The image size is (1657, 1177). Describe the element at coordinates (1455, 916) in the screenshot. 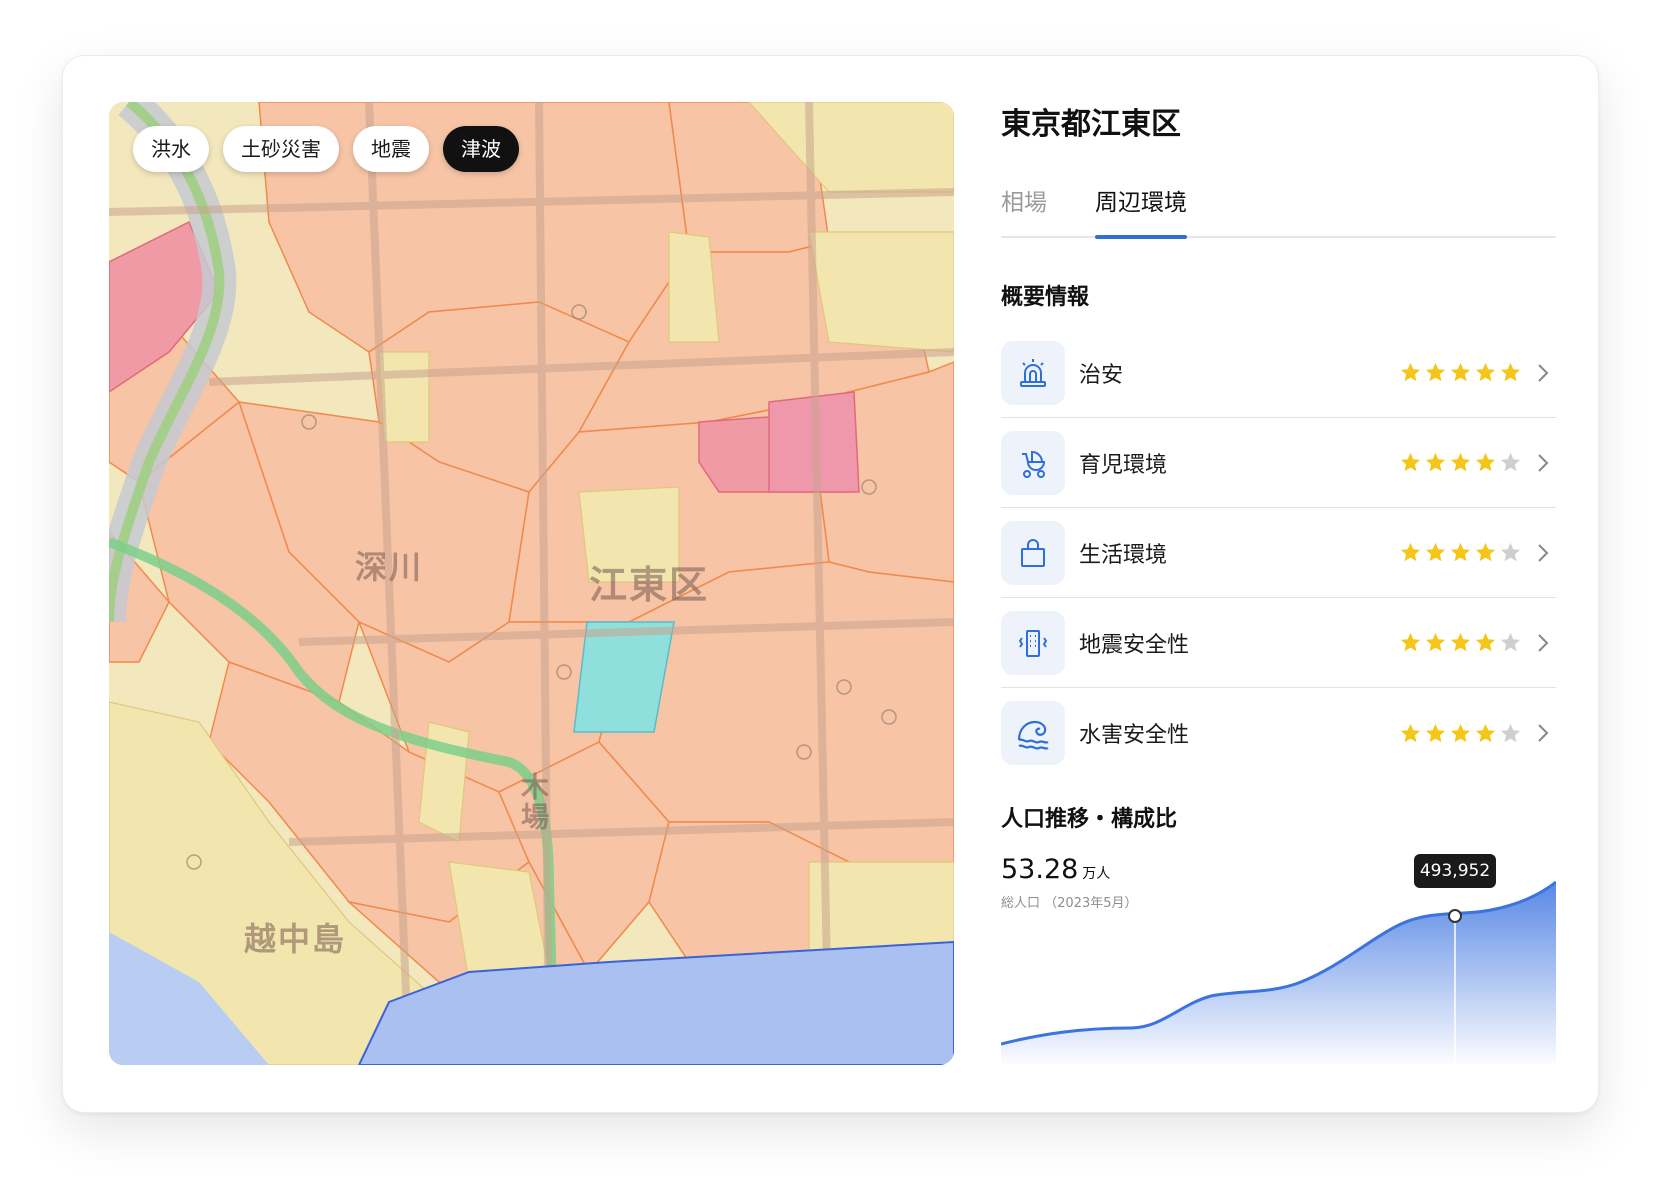

I see `tooltip-point` at that location.